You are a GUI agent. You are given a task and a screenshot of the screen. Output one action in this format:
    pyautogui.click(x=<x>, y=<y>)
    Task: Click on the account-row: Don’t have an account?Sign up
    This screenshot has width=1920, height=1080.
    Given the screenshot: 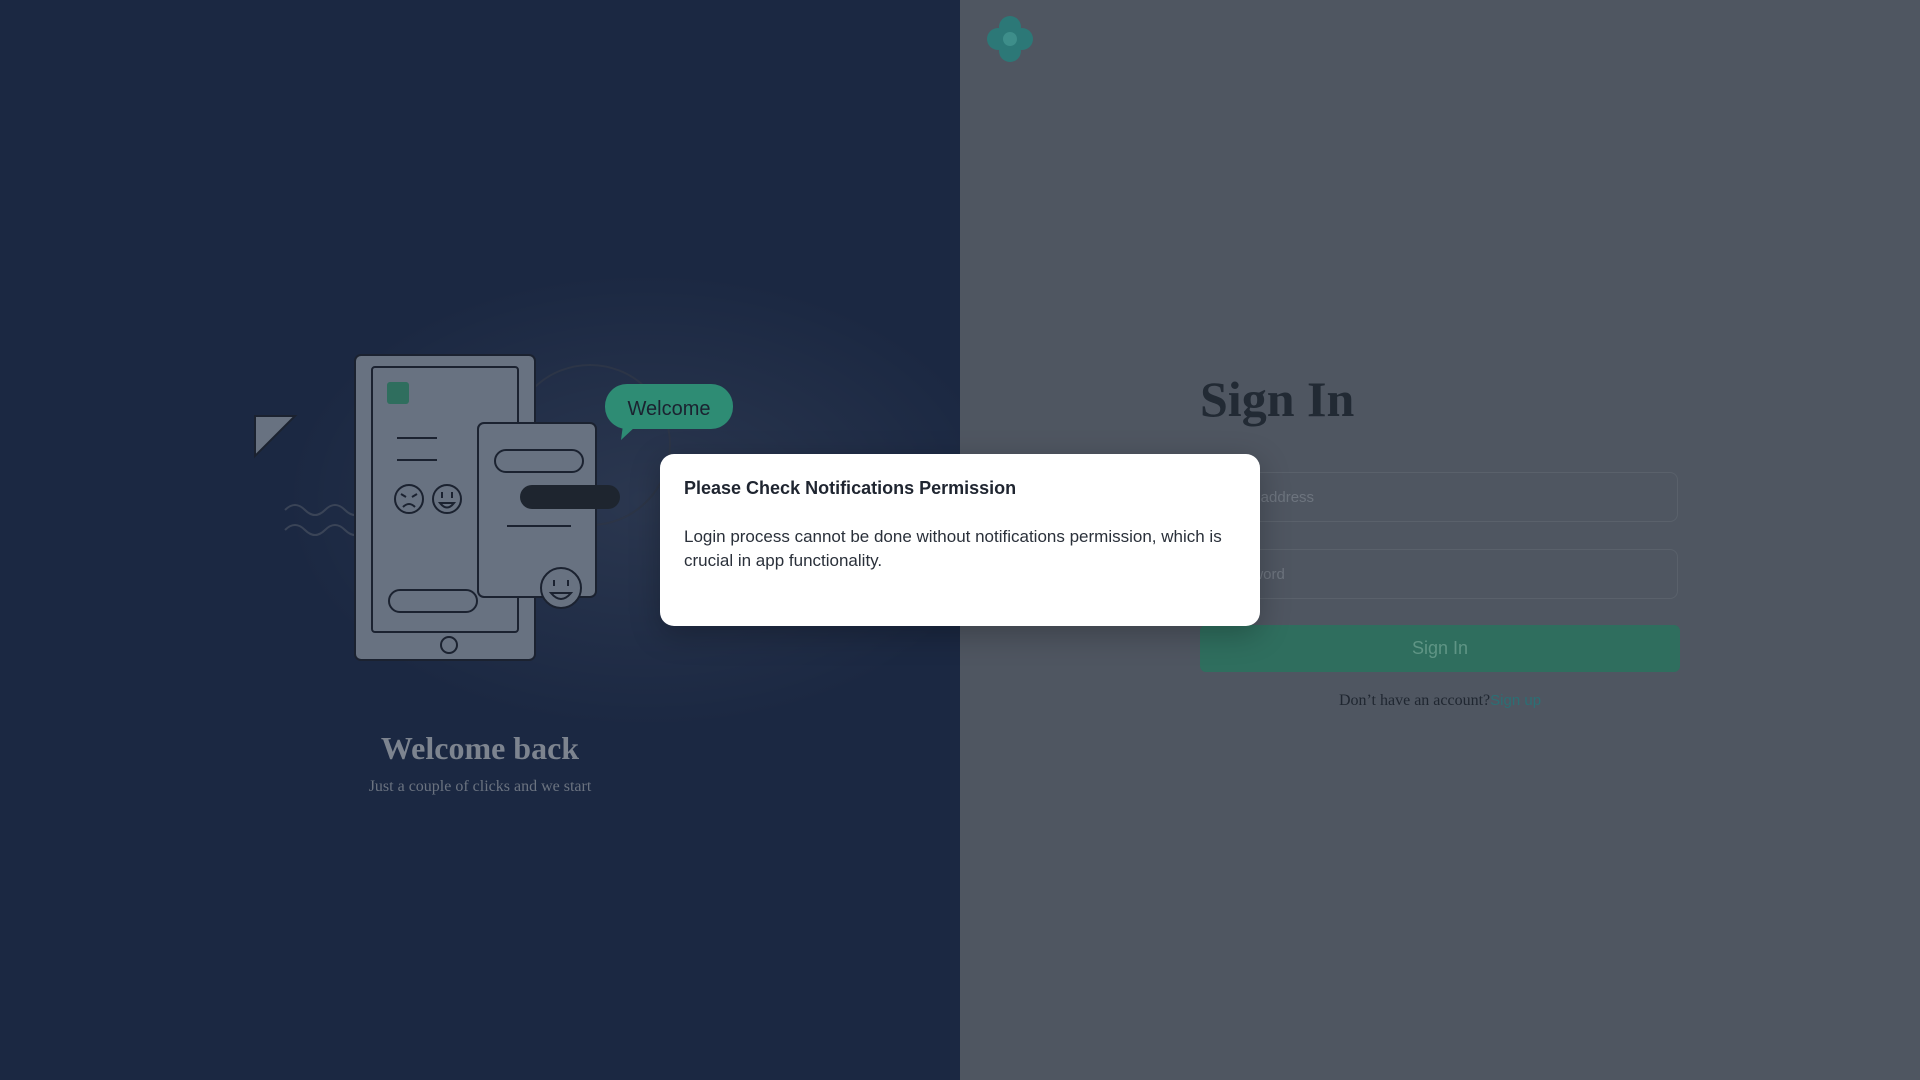 What is the action you would take?
    pyautogui.click(x=1440, y=701)
    